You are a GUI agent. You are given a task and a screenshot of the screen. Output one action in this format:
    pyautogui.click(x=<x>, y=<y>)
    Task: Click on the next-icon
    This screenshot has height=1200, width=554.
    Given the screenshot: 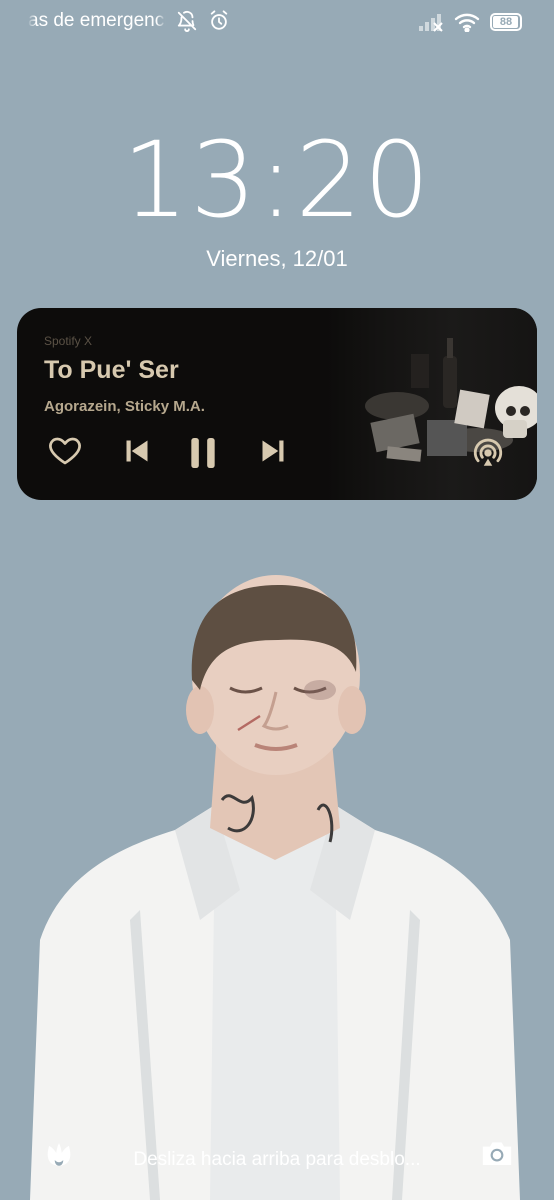 What is the action you would take?
    pyautogui.click(x=273, y=453)
    